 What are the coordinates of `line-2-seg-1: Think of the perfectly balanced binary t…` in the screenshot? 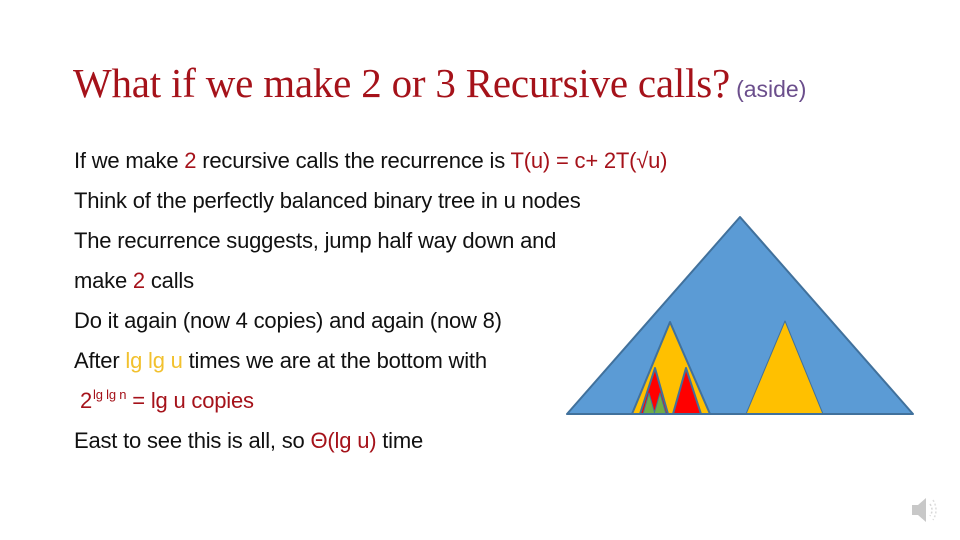 It's located at (327, 200).